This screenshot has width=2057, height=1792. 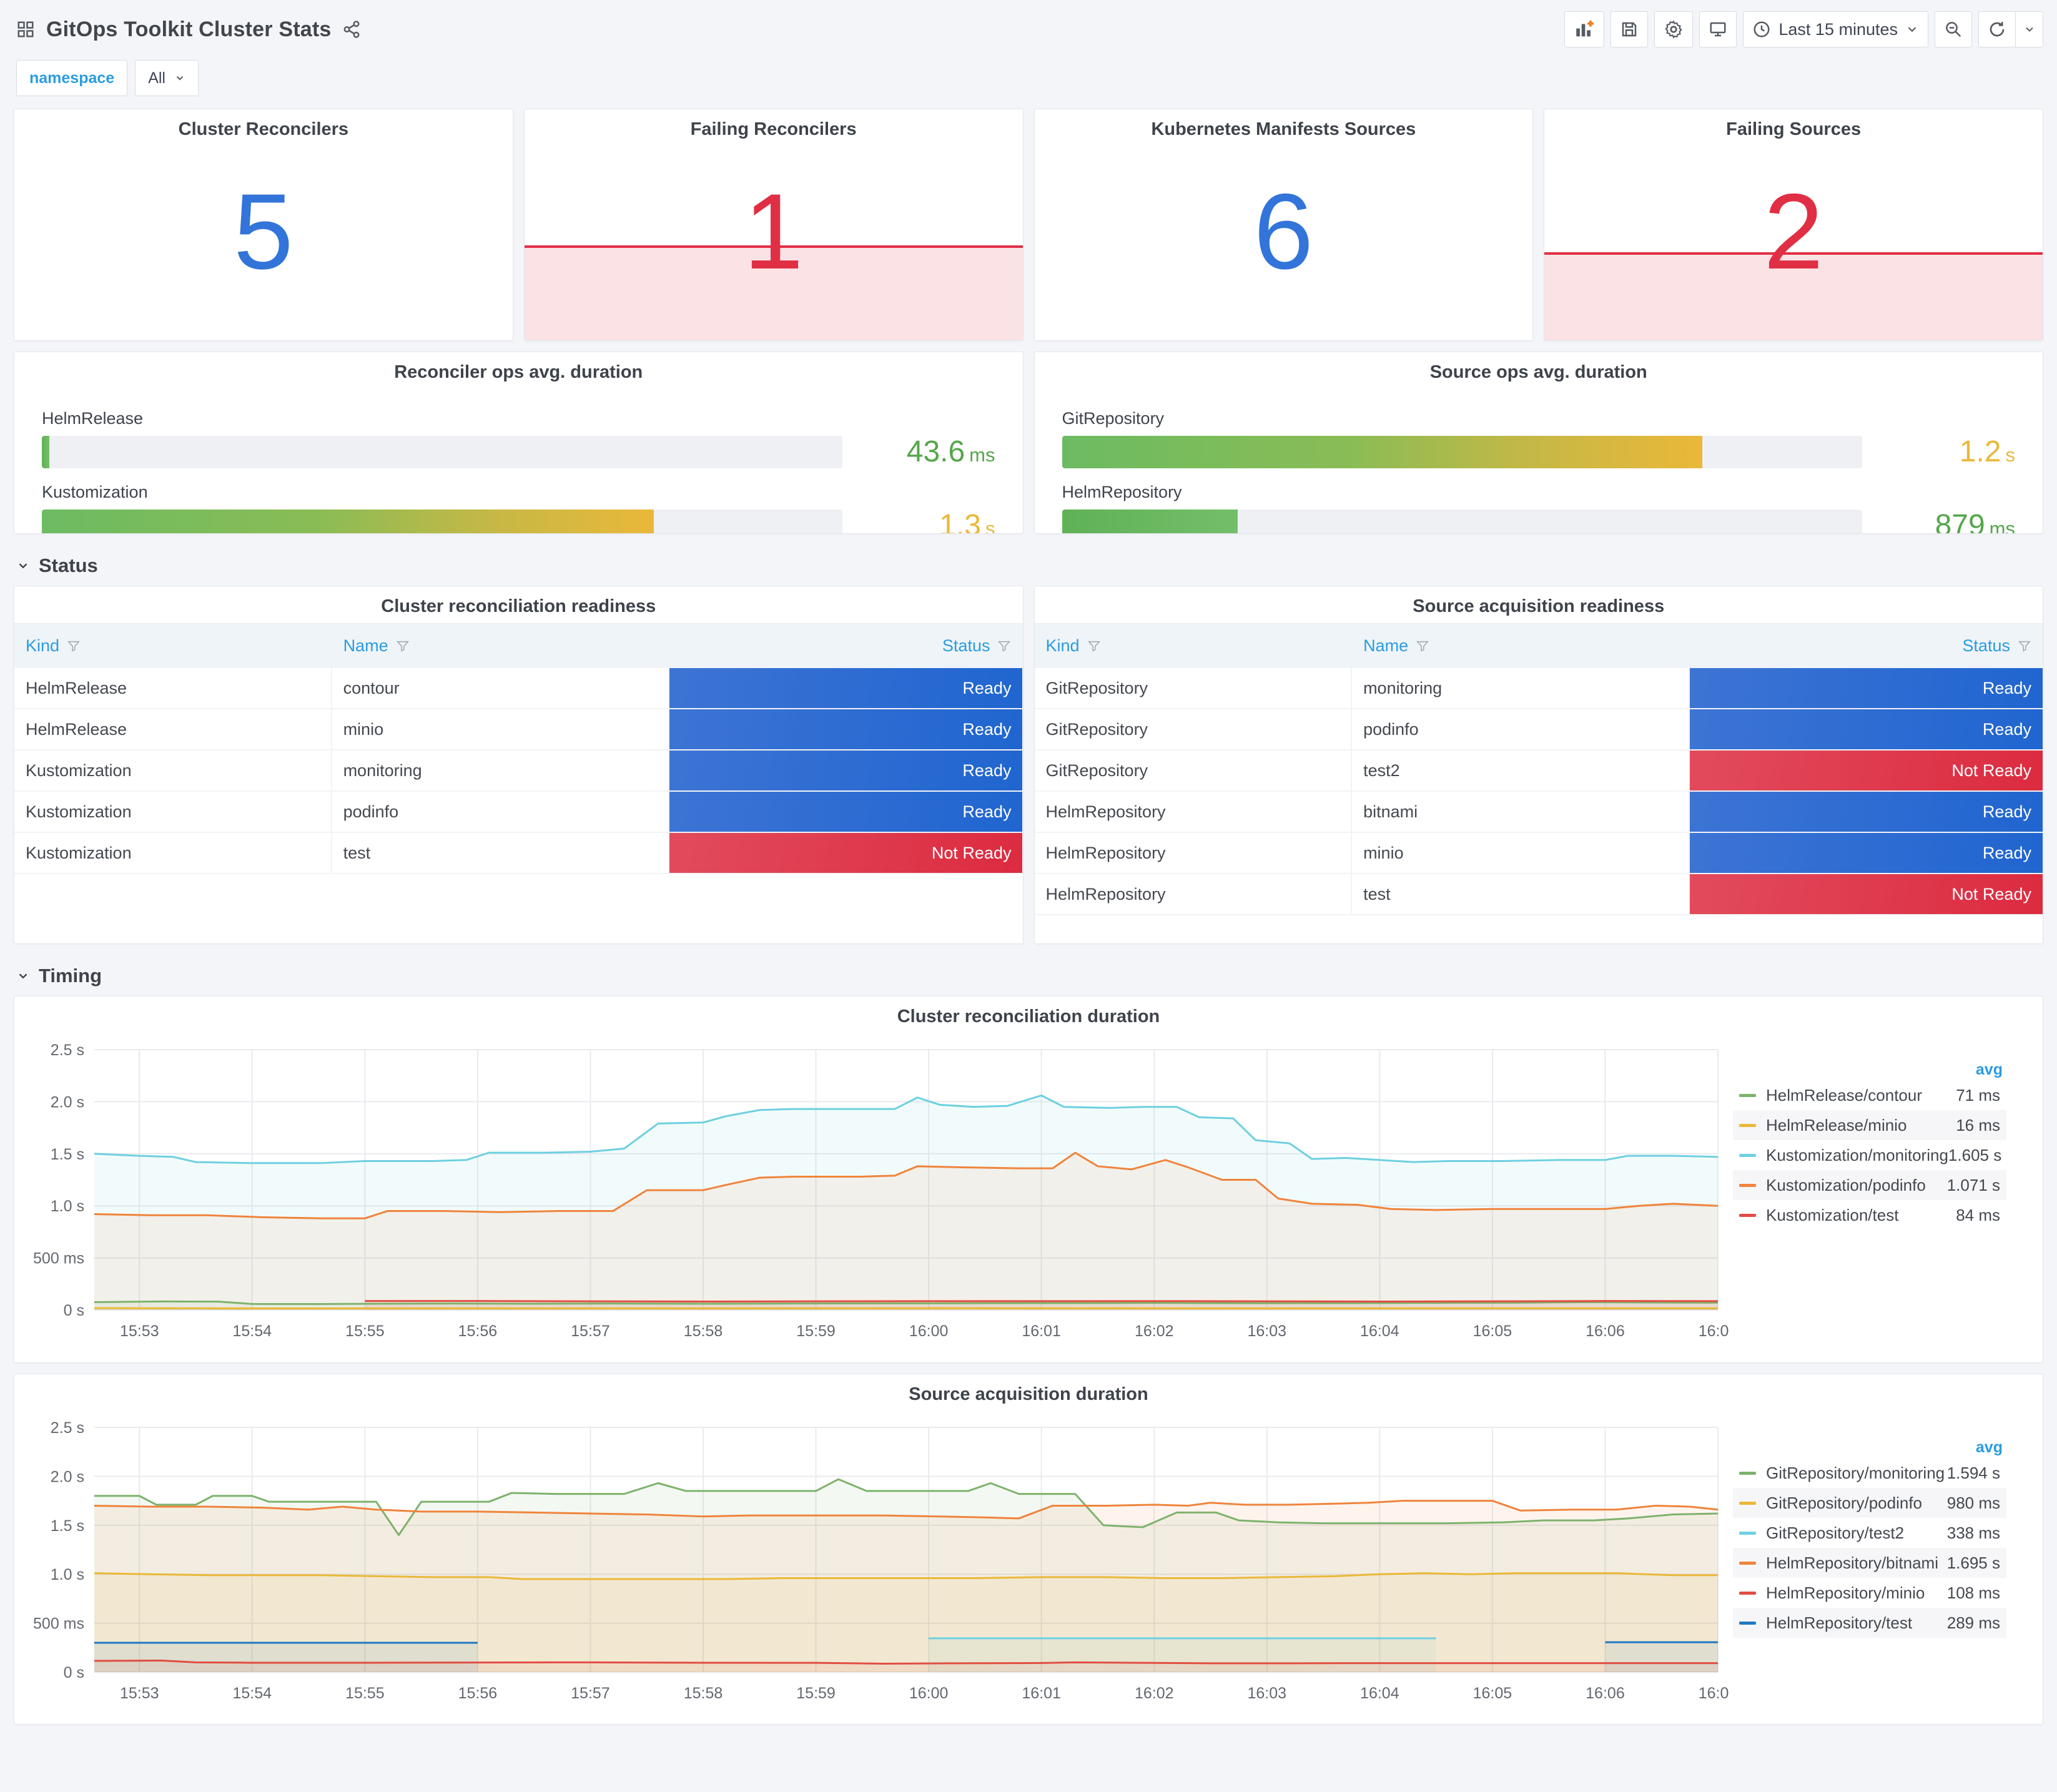 What do you see at coordinates (1973, 1502) in the screenshot?
I see `legend-avg-value: 980 ms` at bounding box center [1973, 1502].